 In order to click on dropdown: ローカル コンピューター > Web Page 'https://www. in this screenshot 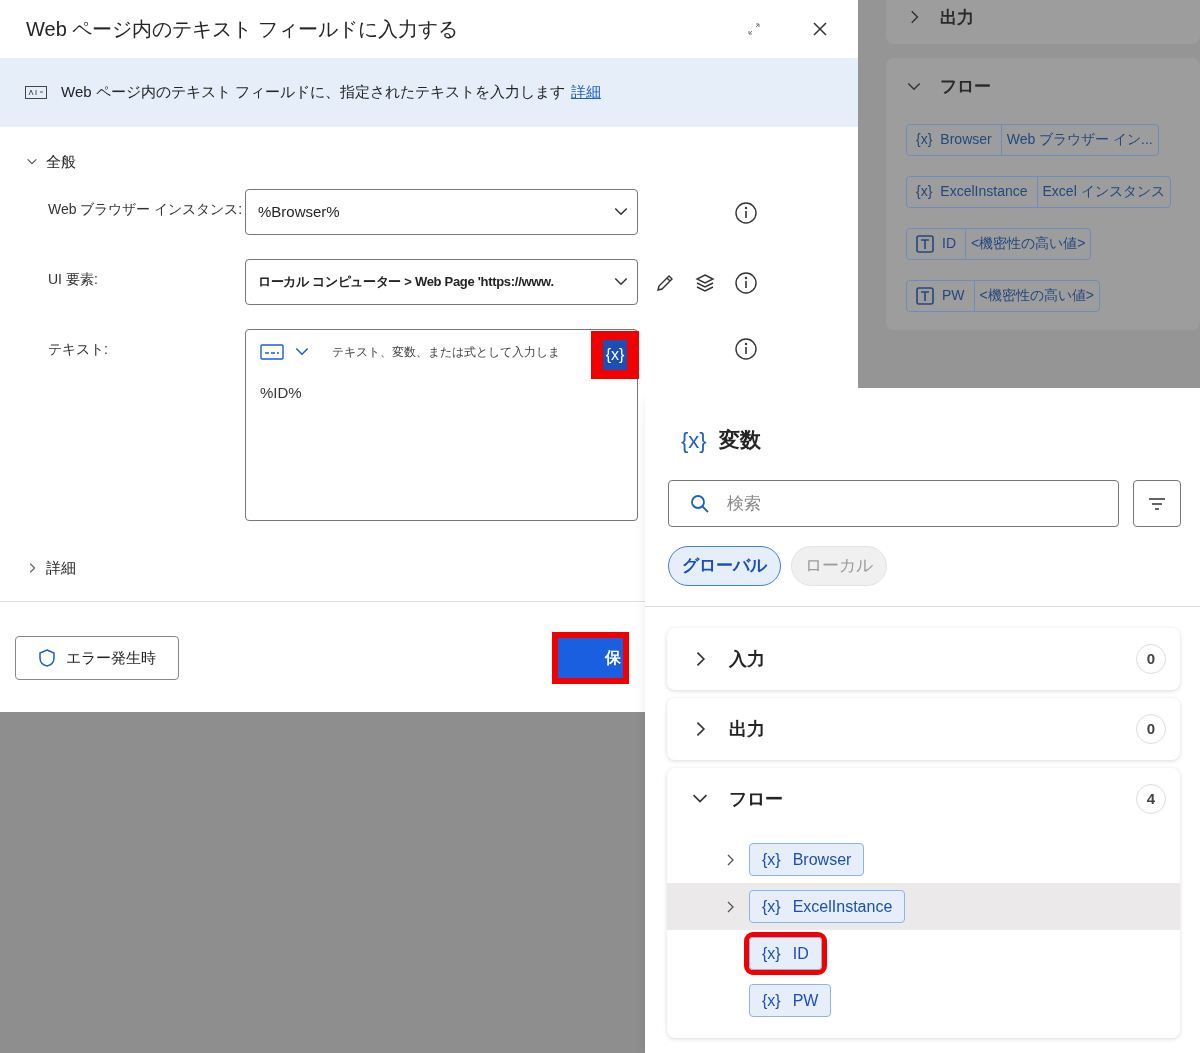, I will do `click(441, 282)`.